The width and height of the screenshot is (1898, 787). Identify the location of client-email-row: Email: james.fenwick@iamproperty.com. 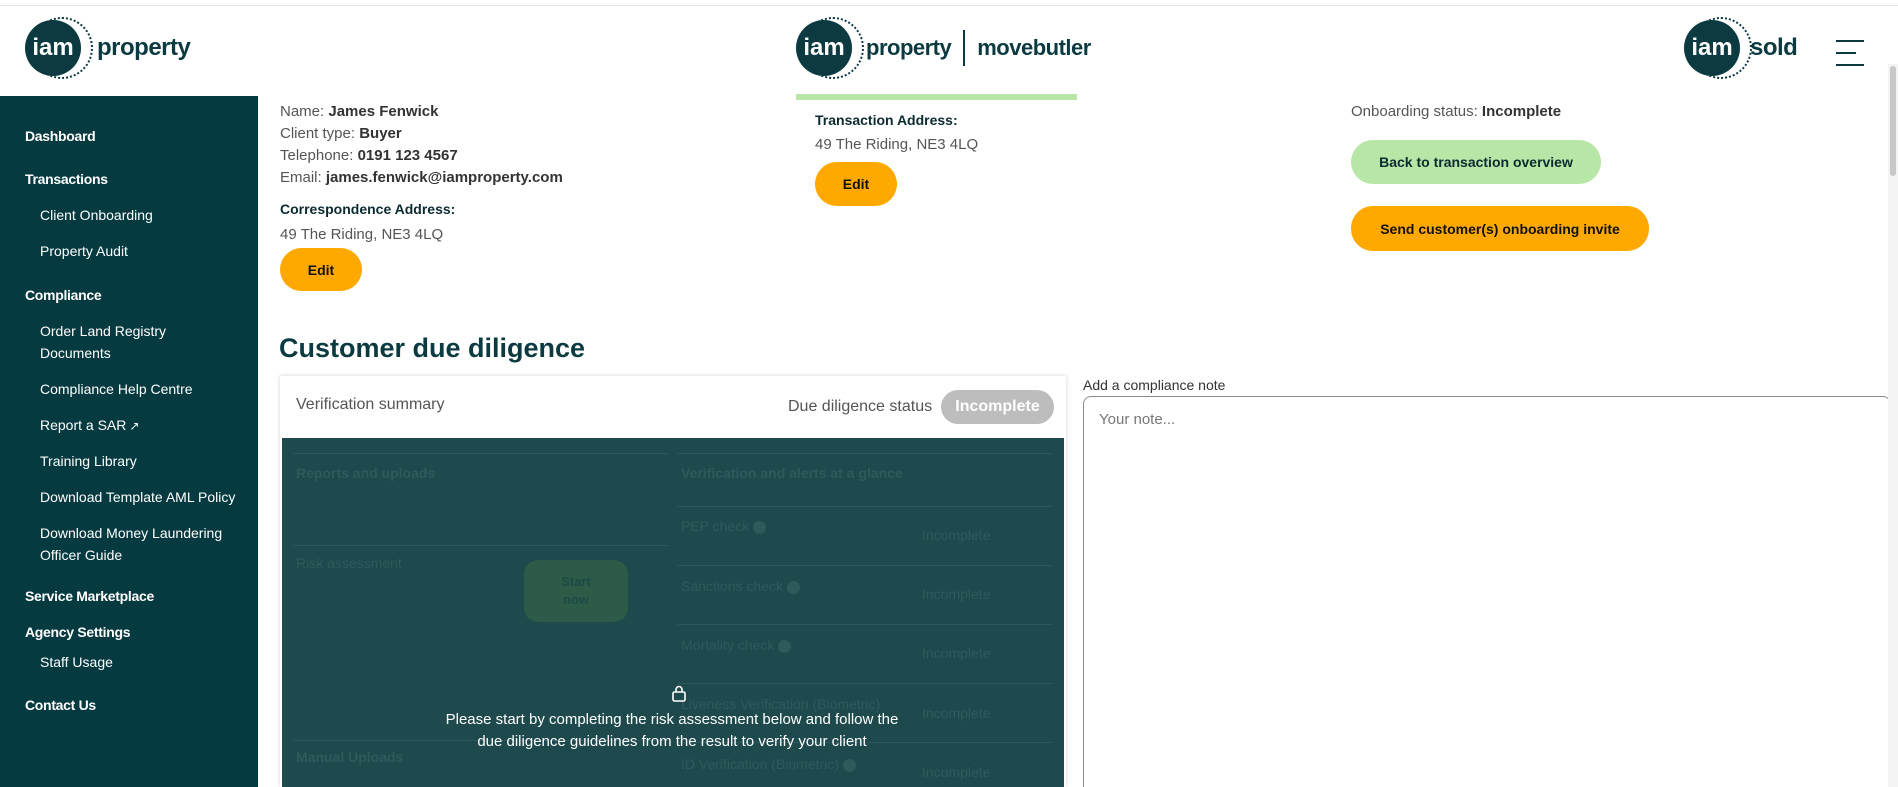
(421, 177).